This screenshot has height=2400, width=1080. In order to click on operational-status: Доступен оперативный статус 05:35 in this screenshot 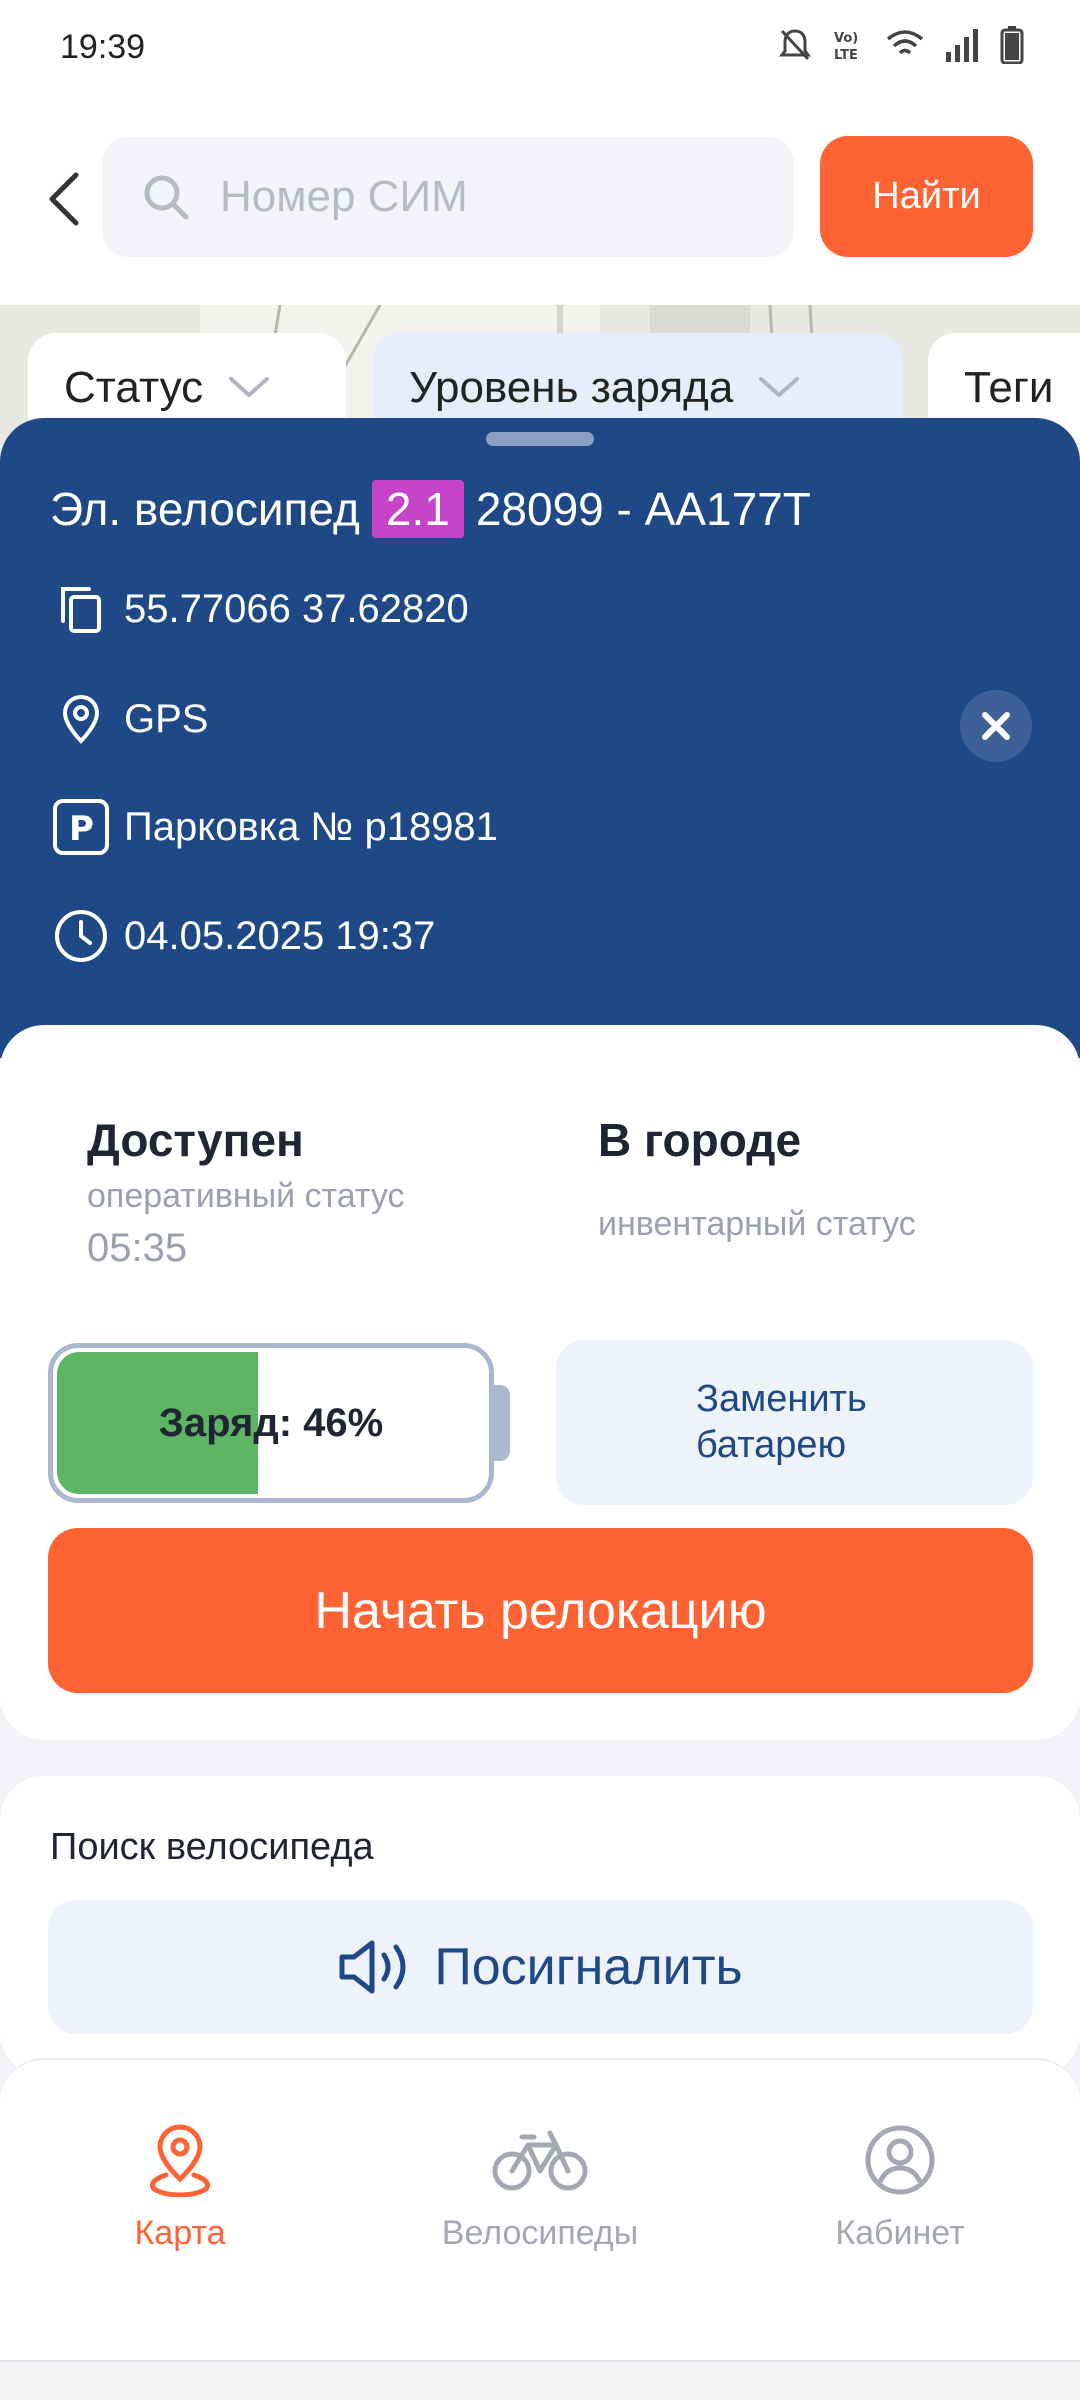, I will do `click(246, 1192)`.